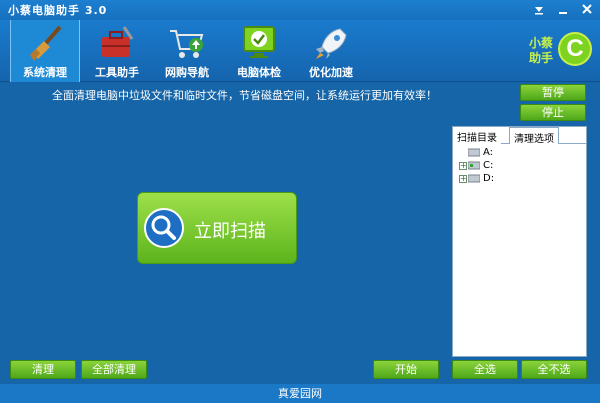 The image size is (600, 403). I want to click on monitor-check-icon, so click(259, 42).